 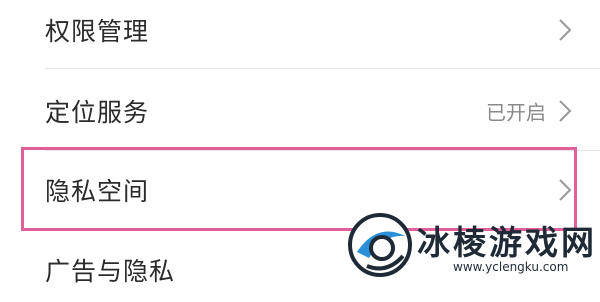 I want to click on watermark: 冰棱游戏网 www.yclengku.com, so click(x=472, y=245).